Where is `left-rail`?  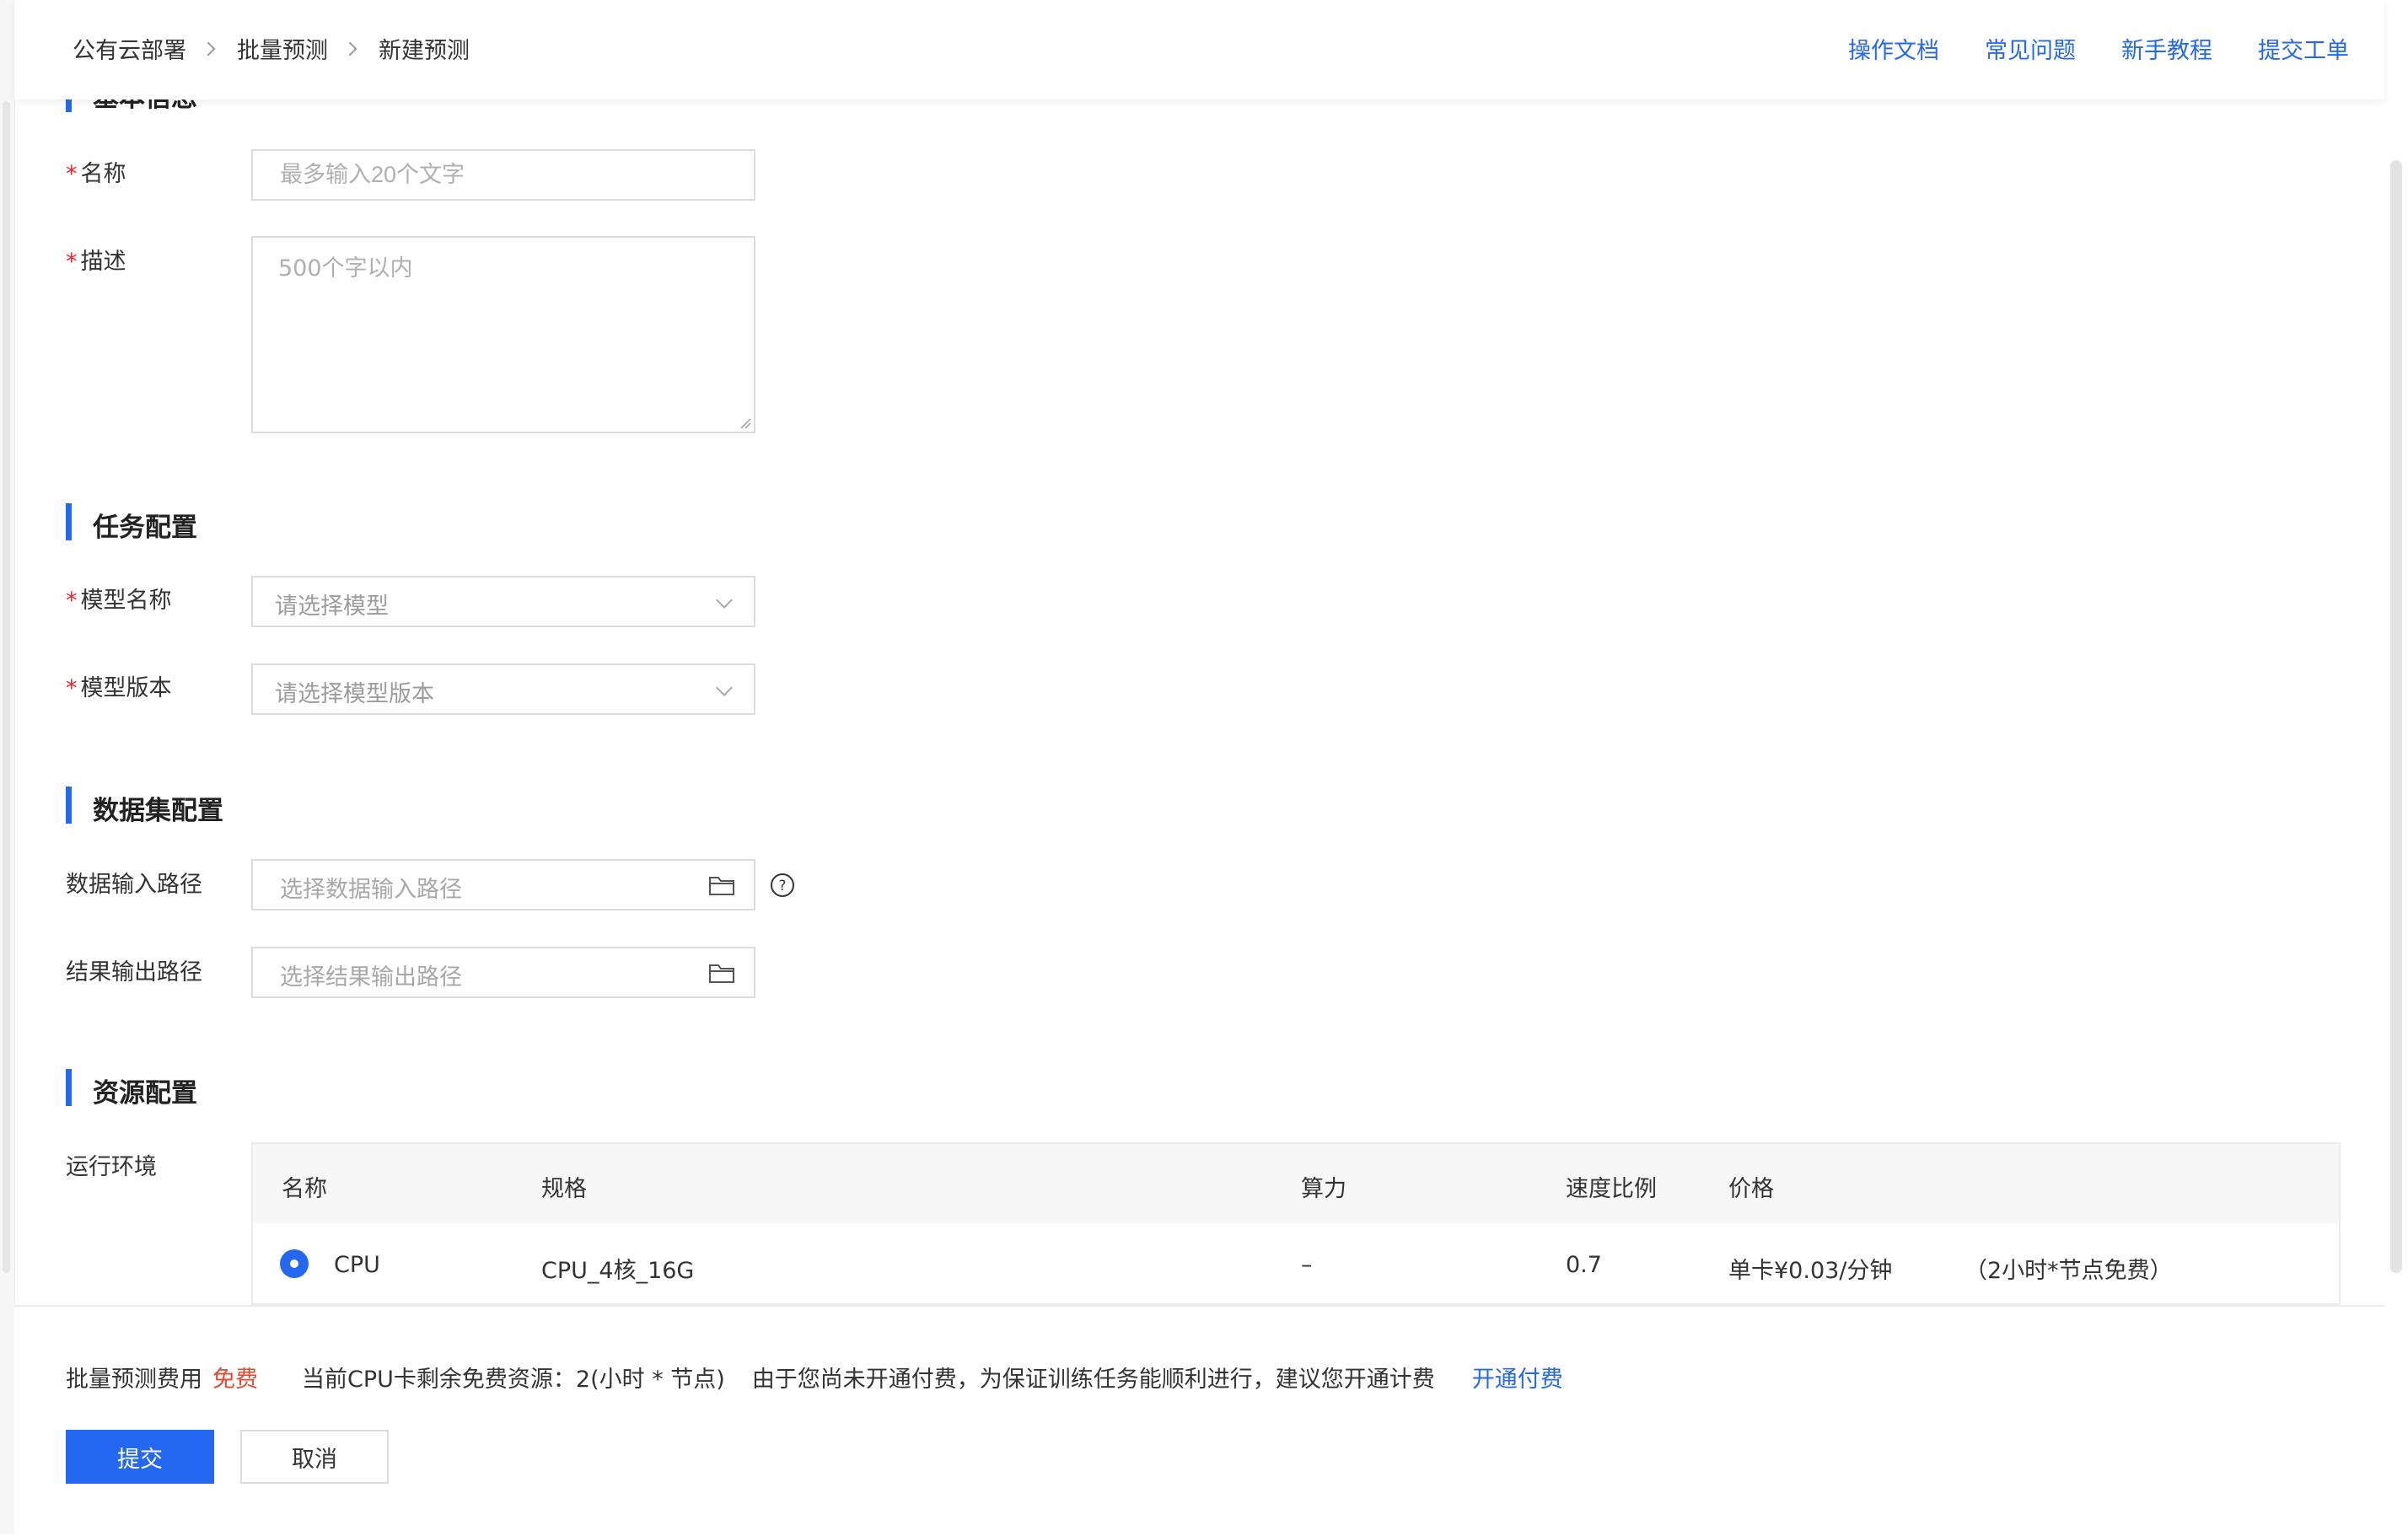
left-rail is located at coordinates (8, 767).